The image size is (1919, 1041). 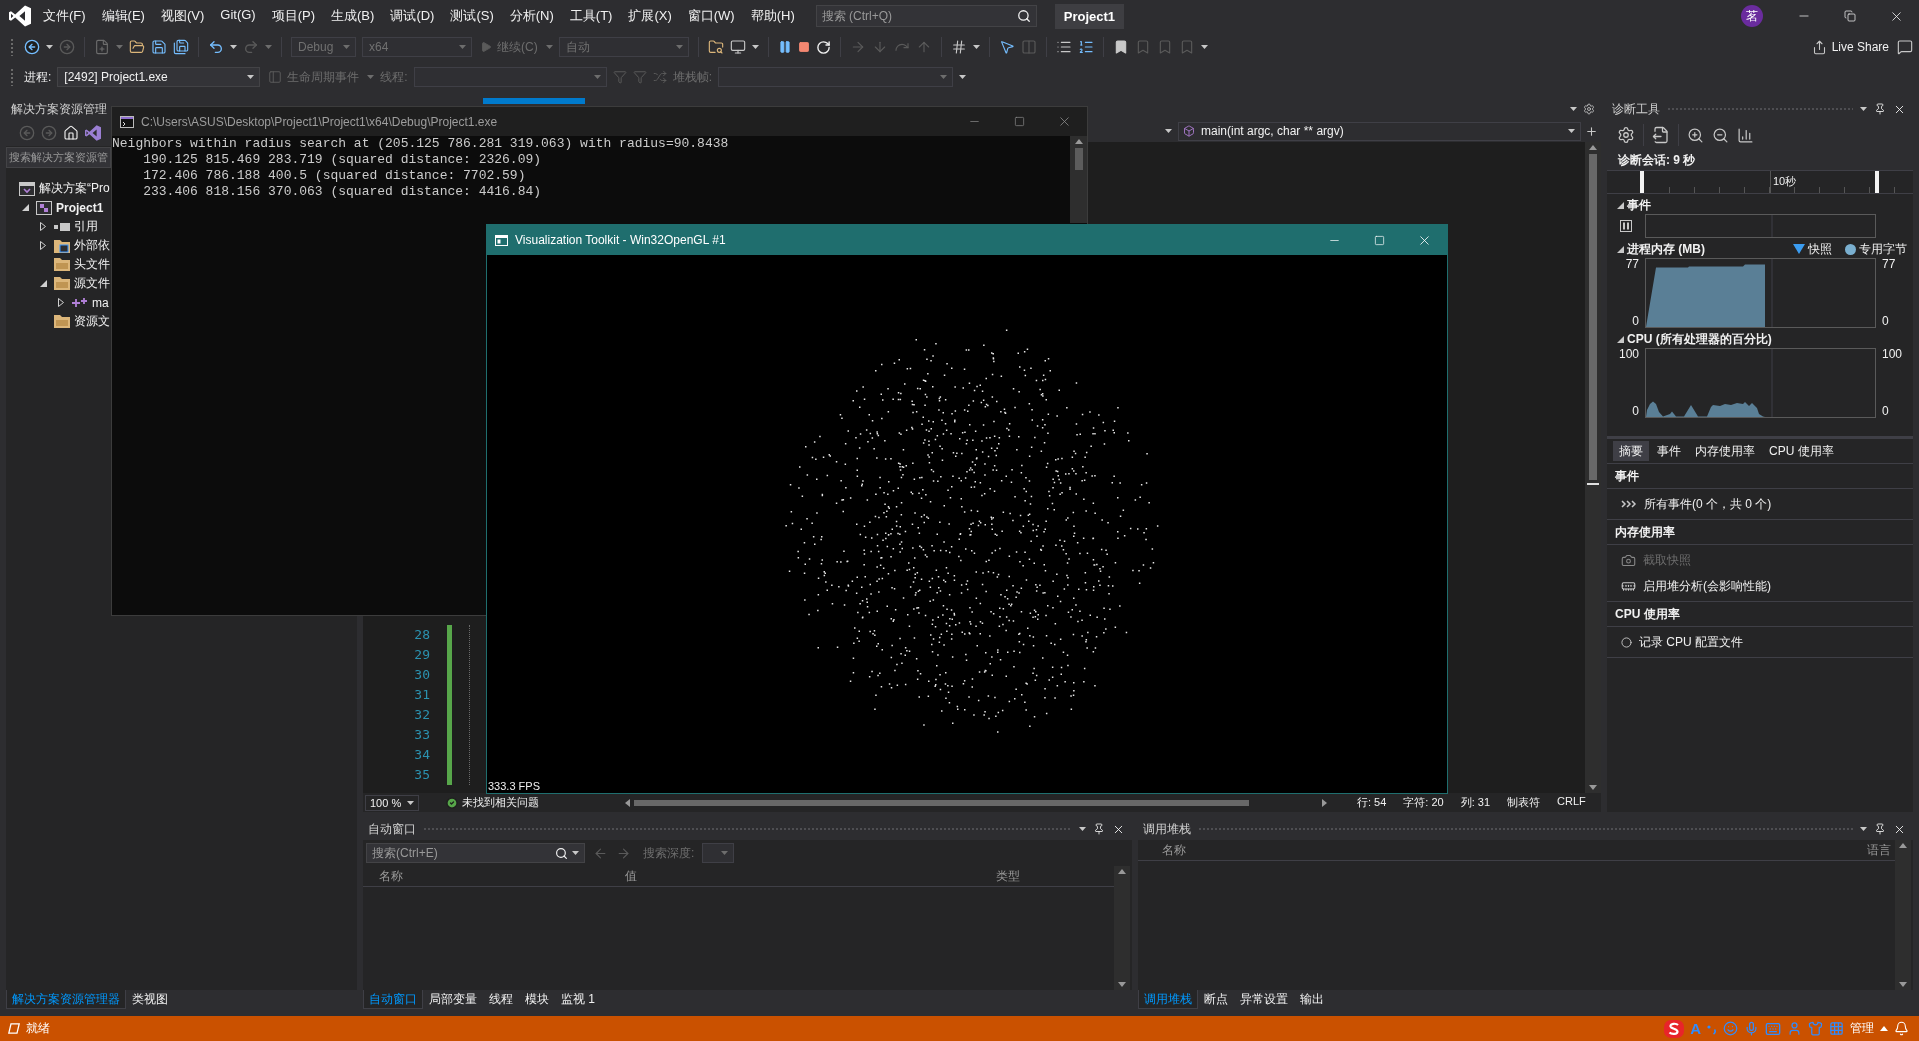 What do you see at coordinates (1674, 1028) in the screenshot?
I see `logo-icon` at bounding box center [1674, 1028].